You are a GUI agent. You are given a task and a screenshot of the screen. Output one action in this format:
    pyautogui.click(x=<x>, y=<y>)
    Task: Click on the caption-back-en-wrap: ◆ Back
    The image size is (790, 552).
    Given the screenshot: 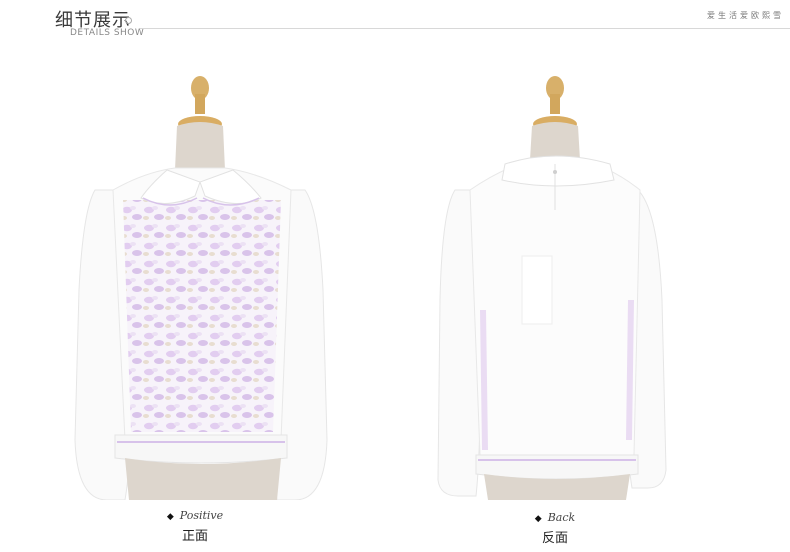 What is the action you would take?
    pyautogui.click(x=555, y=517)
    